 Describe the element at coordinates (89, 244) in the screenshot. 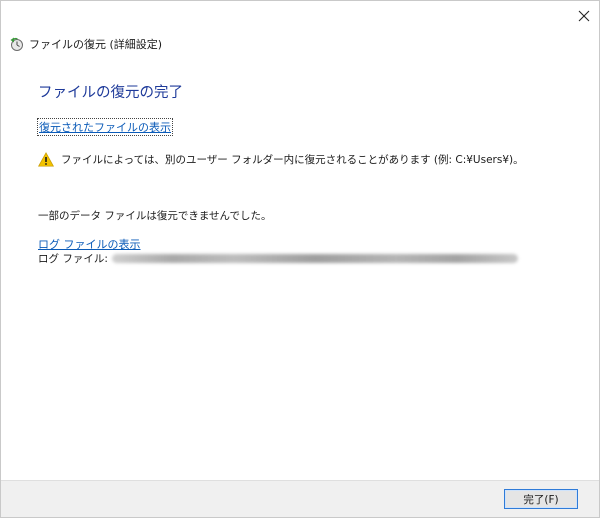

I see `view-log-file-link: ログ ファイルの表示` at that location.